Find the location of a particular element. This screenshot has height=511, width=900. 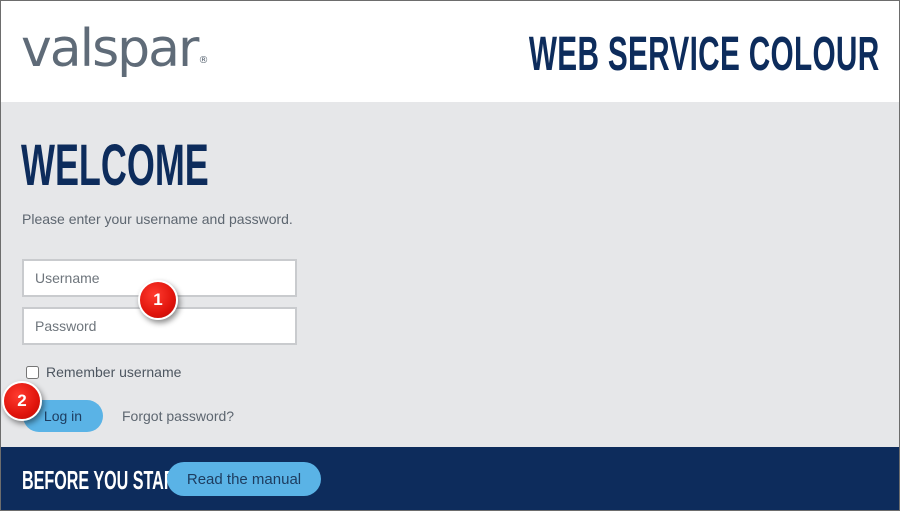

logo-text: valspar is located at coordinates (110, 49).